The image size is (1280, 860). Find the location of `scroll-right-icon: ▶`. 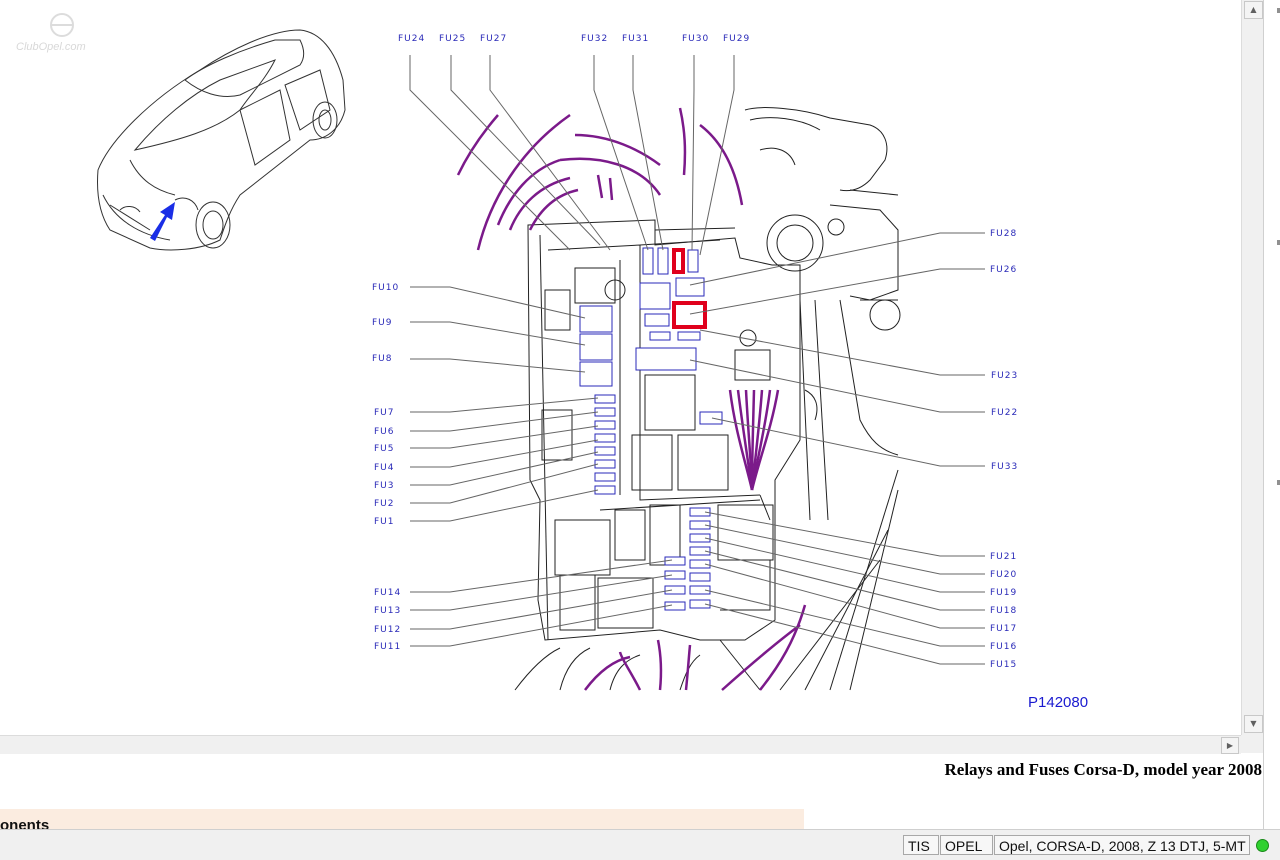

scroll-right-icon: ▶ is located at coordinates (1230, 745).